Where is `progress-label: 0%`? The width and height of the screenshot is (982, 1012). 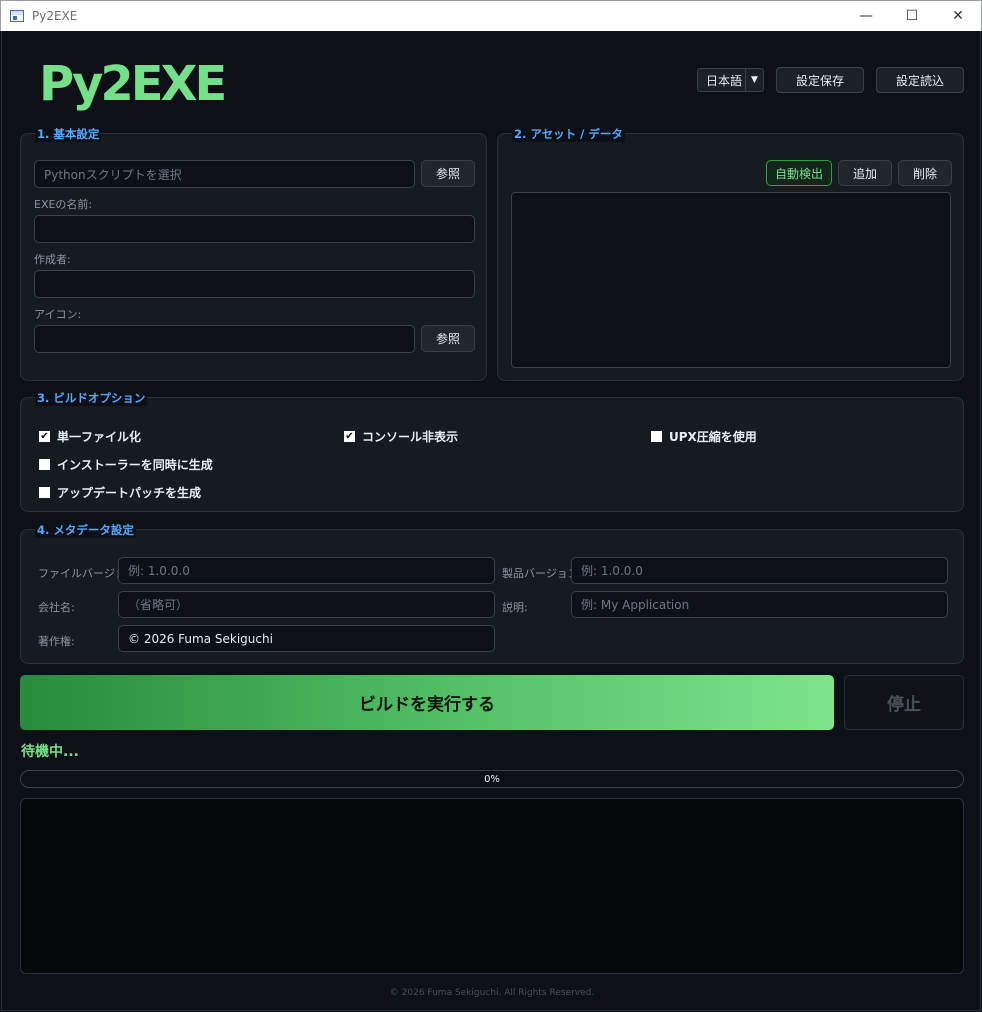 progress-label: 0% is located at coordinates (492, 779).